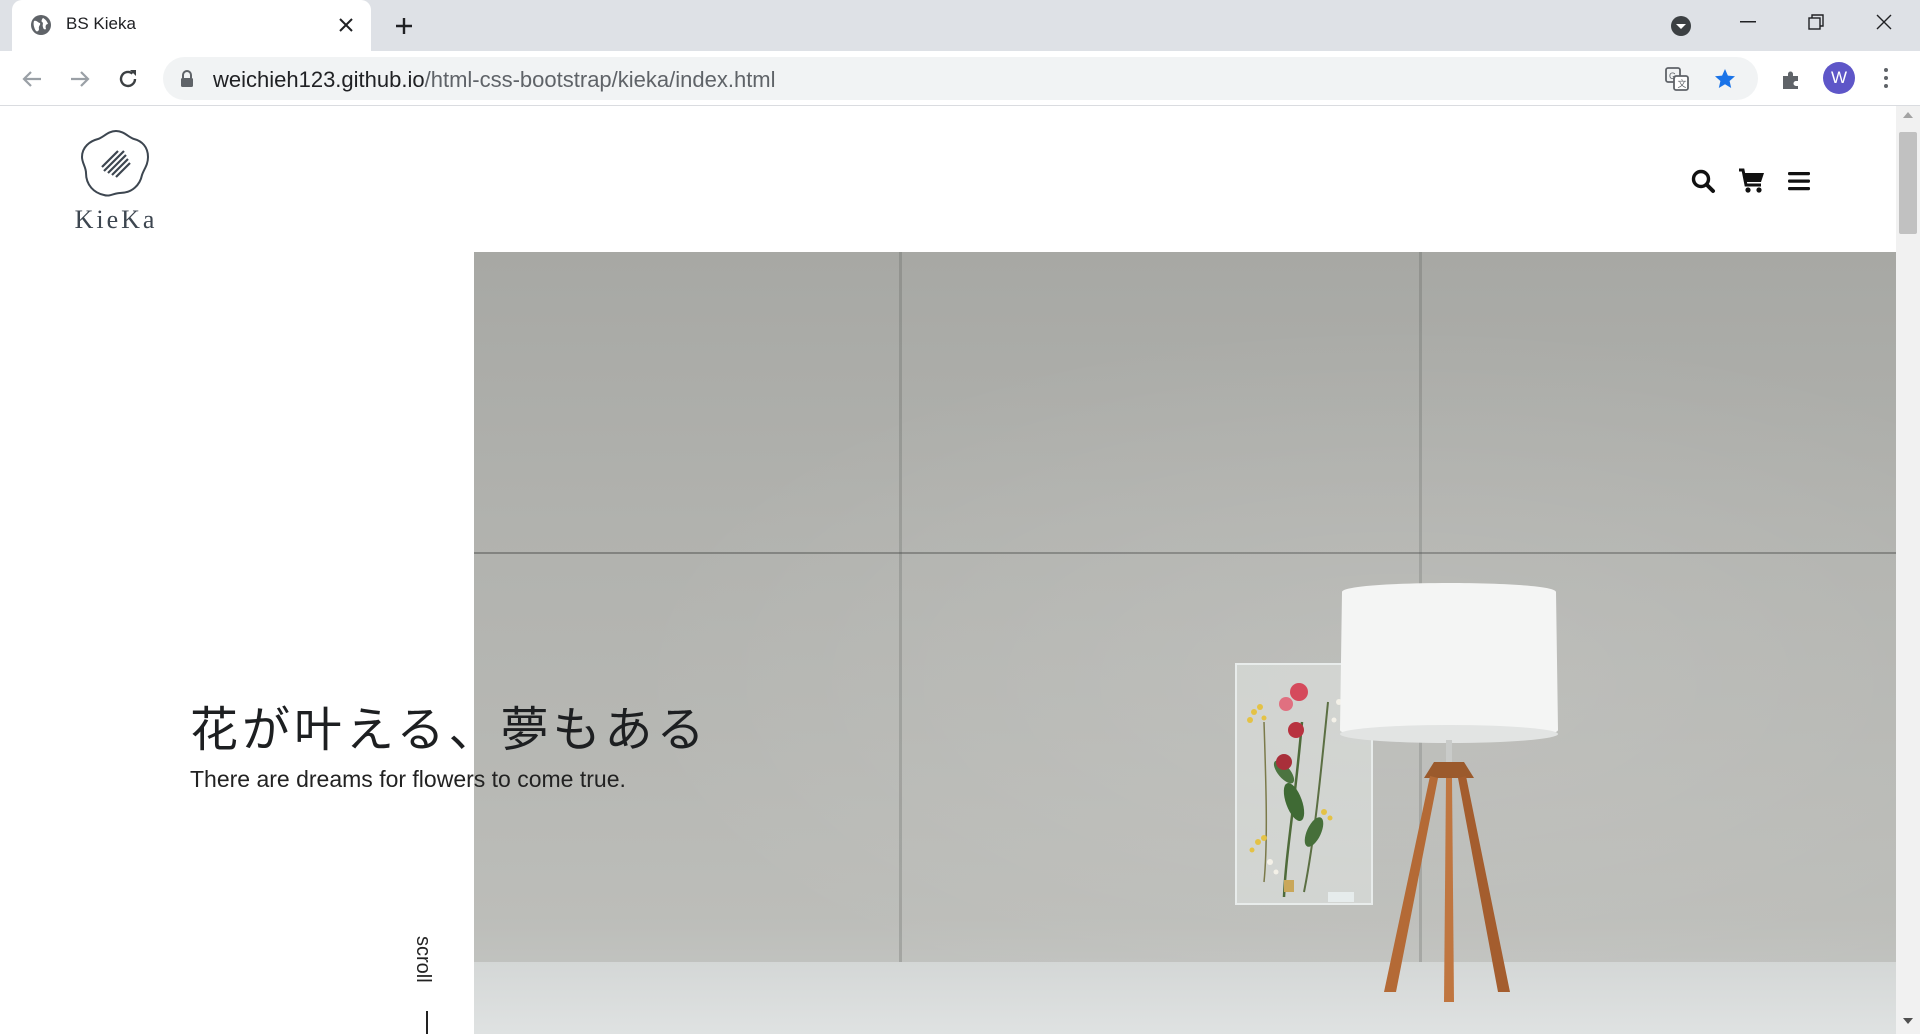 Image resolution: width=1920 pixels, height=1034 pixels. What do you see at coordinates (1677, 79) in the screenshot?
I see `translate-icon: G文` at bounding box center [1677, 79].